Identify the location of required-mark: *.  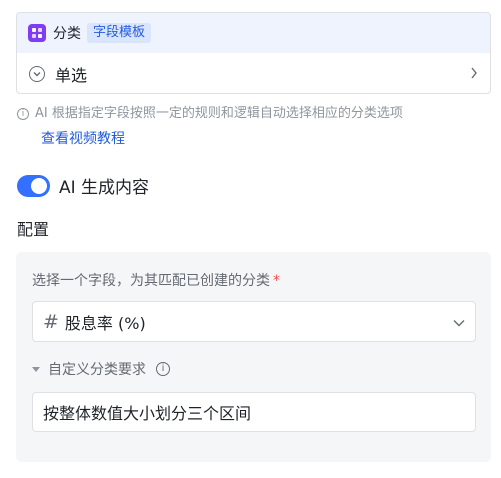
(276, 281).